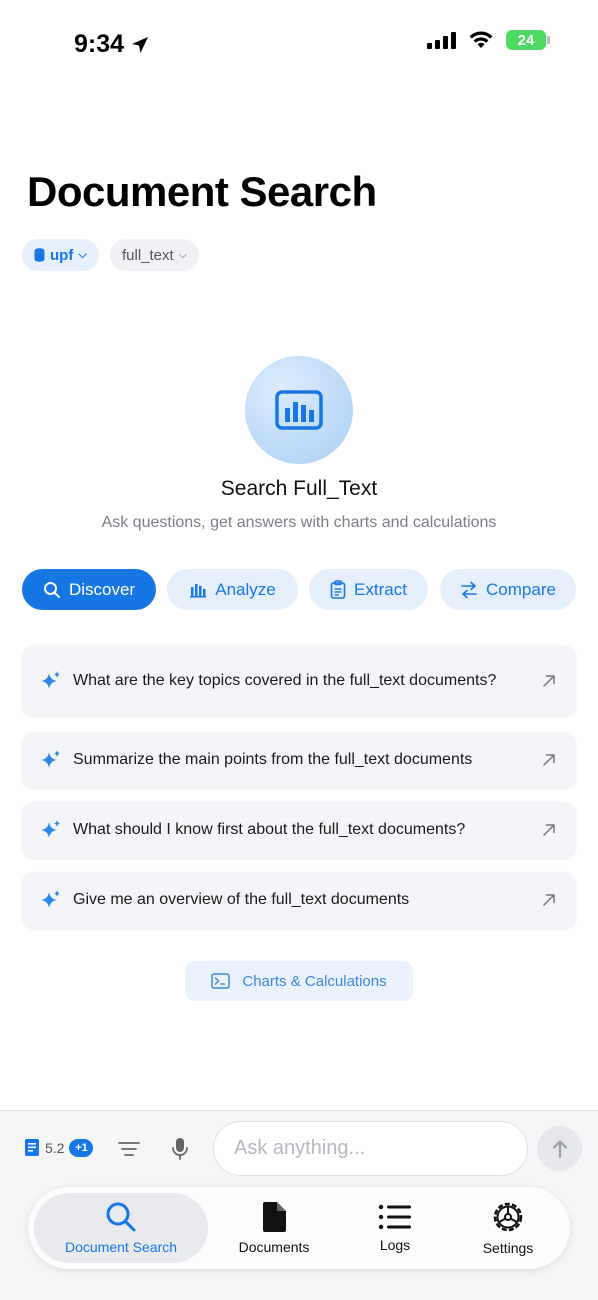 The height and width of the screenshot is (1300, 598). I want to click on swap-arrows-icon, so click(469, 589).